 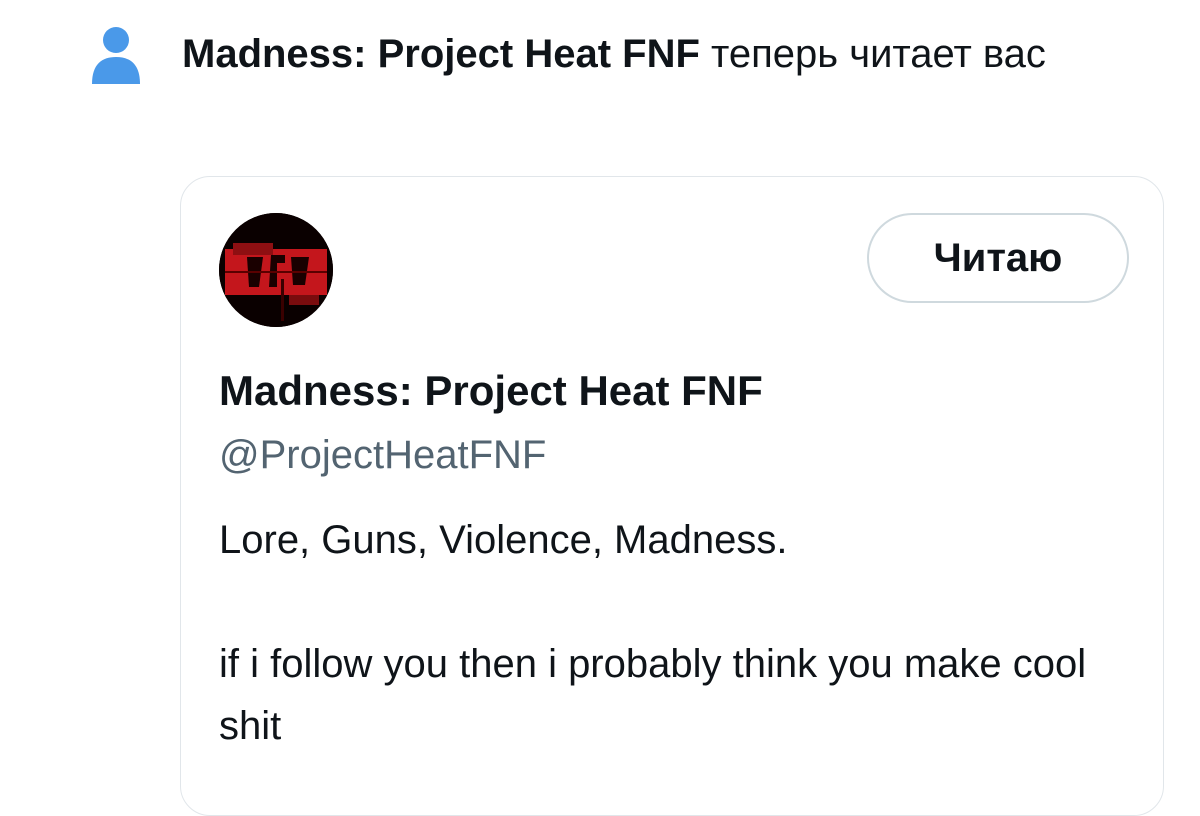 What do you see at coordinates (441, 54) in the screenshot?
I see `notification-account-name: Madness: Project Heat FNF` at bounding box center [441, 54].